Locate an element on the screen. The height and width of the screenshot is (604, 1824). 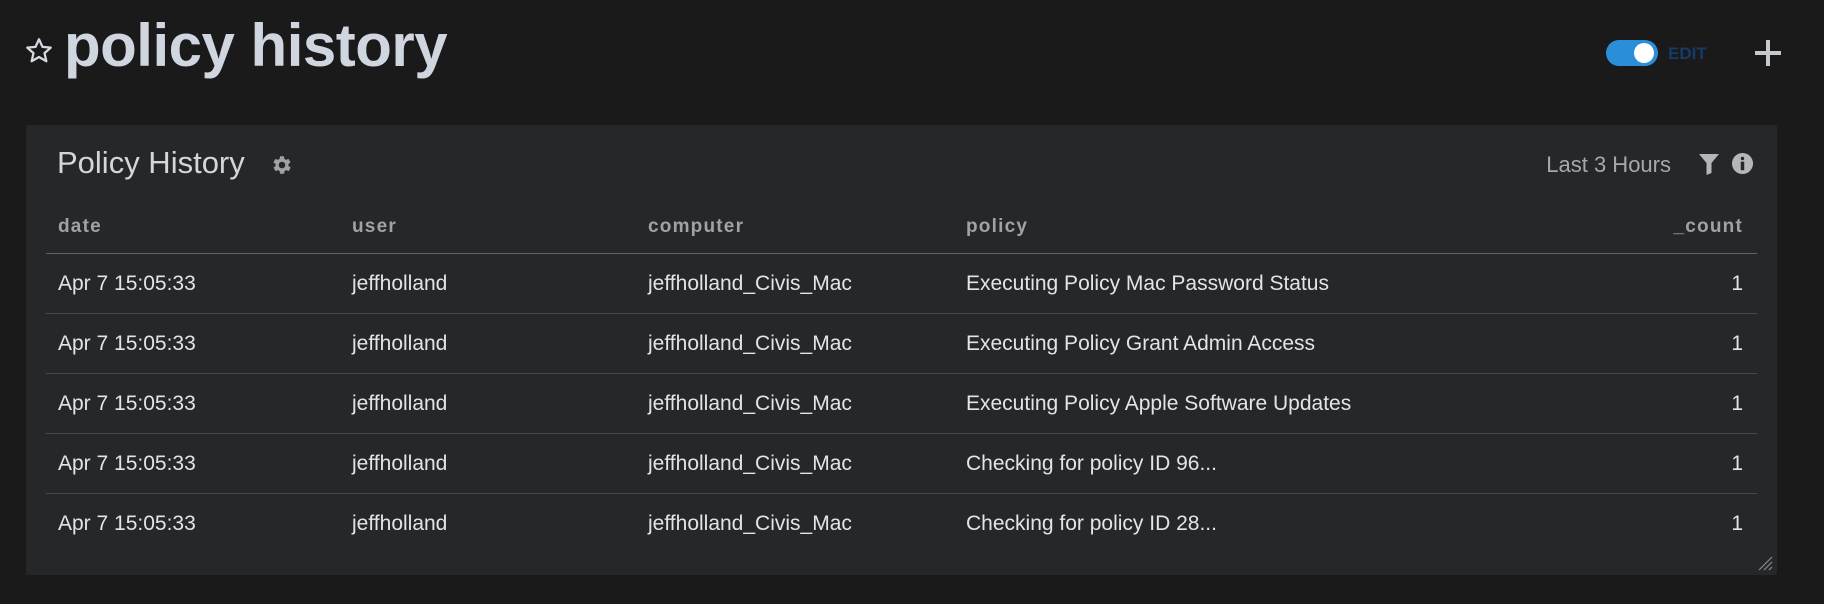
filter-icon is located at coordinates (1709, 164).